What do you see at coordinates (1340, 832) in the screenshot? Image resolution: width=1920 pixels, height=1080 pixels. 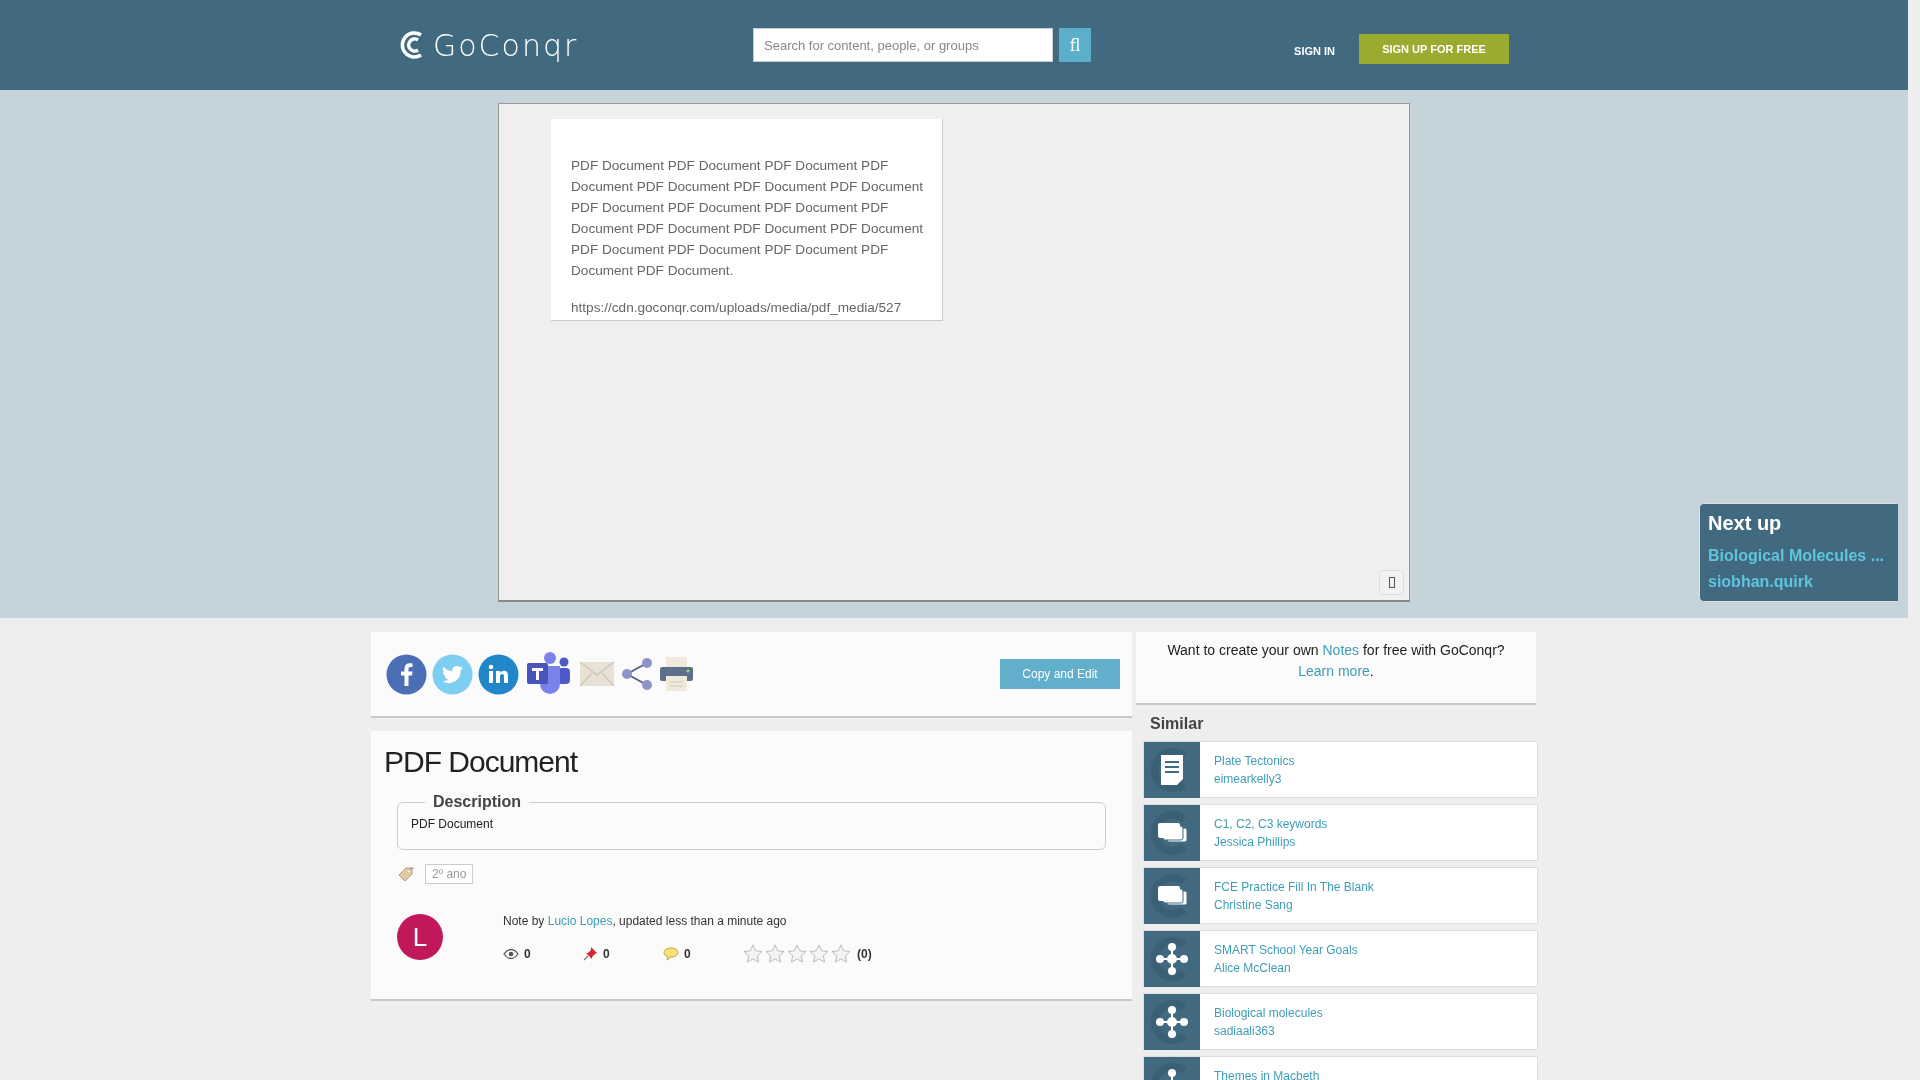 I see `similar-item: C1, C2, C3 keywords Jessica Phillips` at bounding box center [1340, 832].